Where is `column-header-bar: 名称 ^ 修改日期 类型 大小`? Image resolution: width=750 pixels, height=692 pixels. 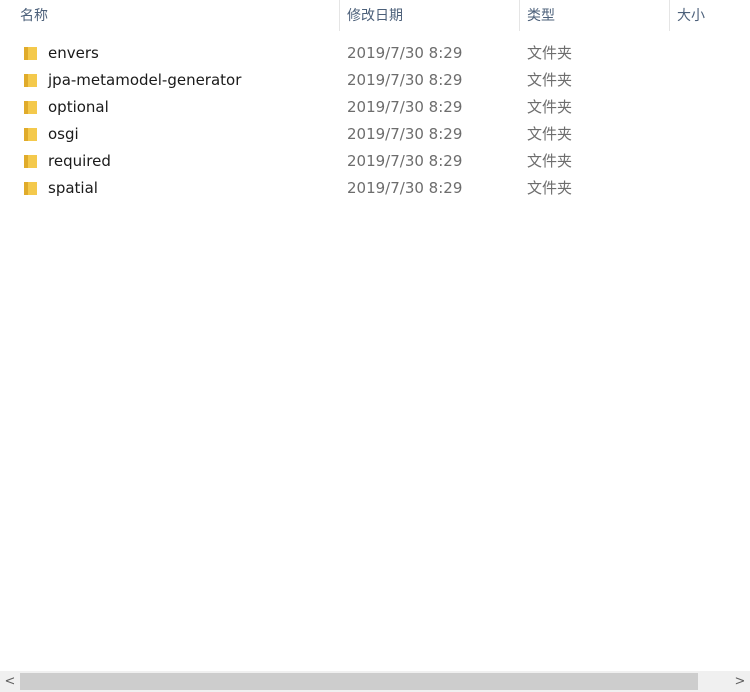
column-header-bar: 名称 ^ 修改日期 类型 大小 is located at coordinates (375, 16).